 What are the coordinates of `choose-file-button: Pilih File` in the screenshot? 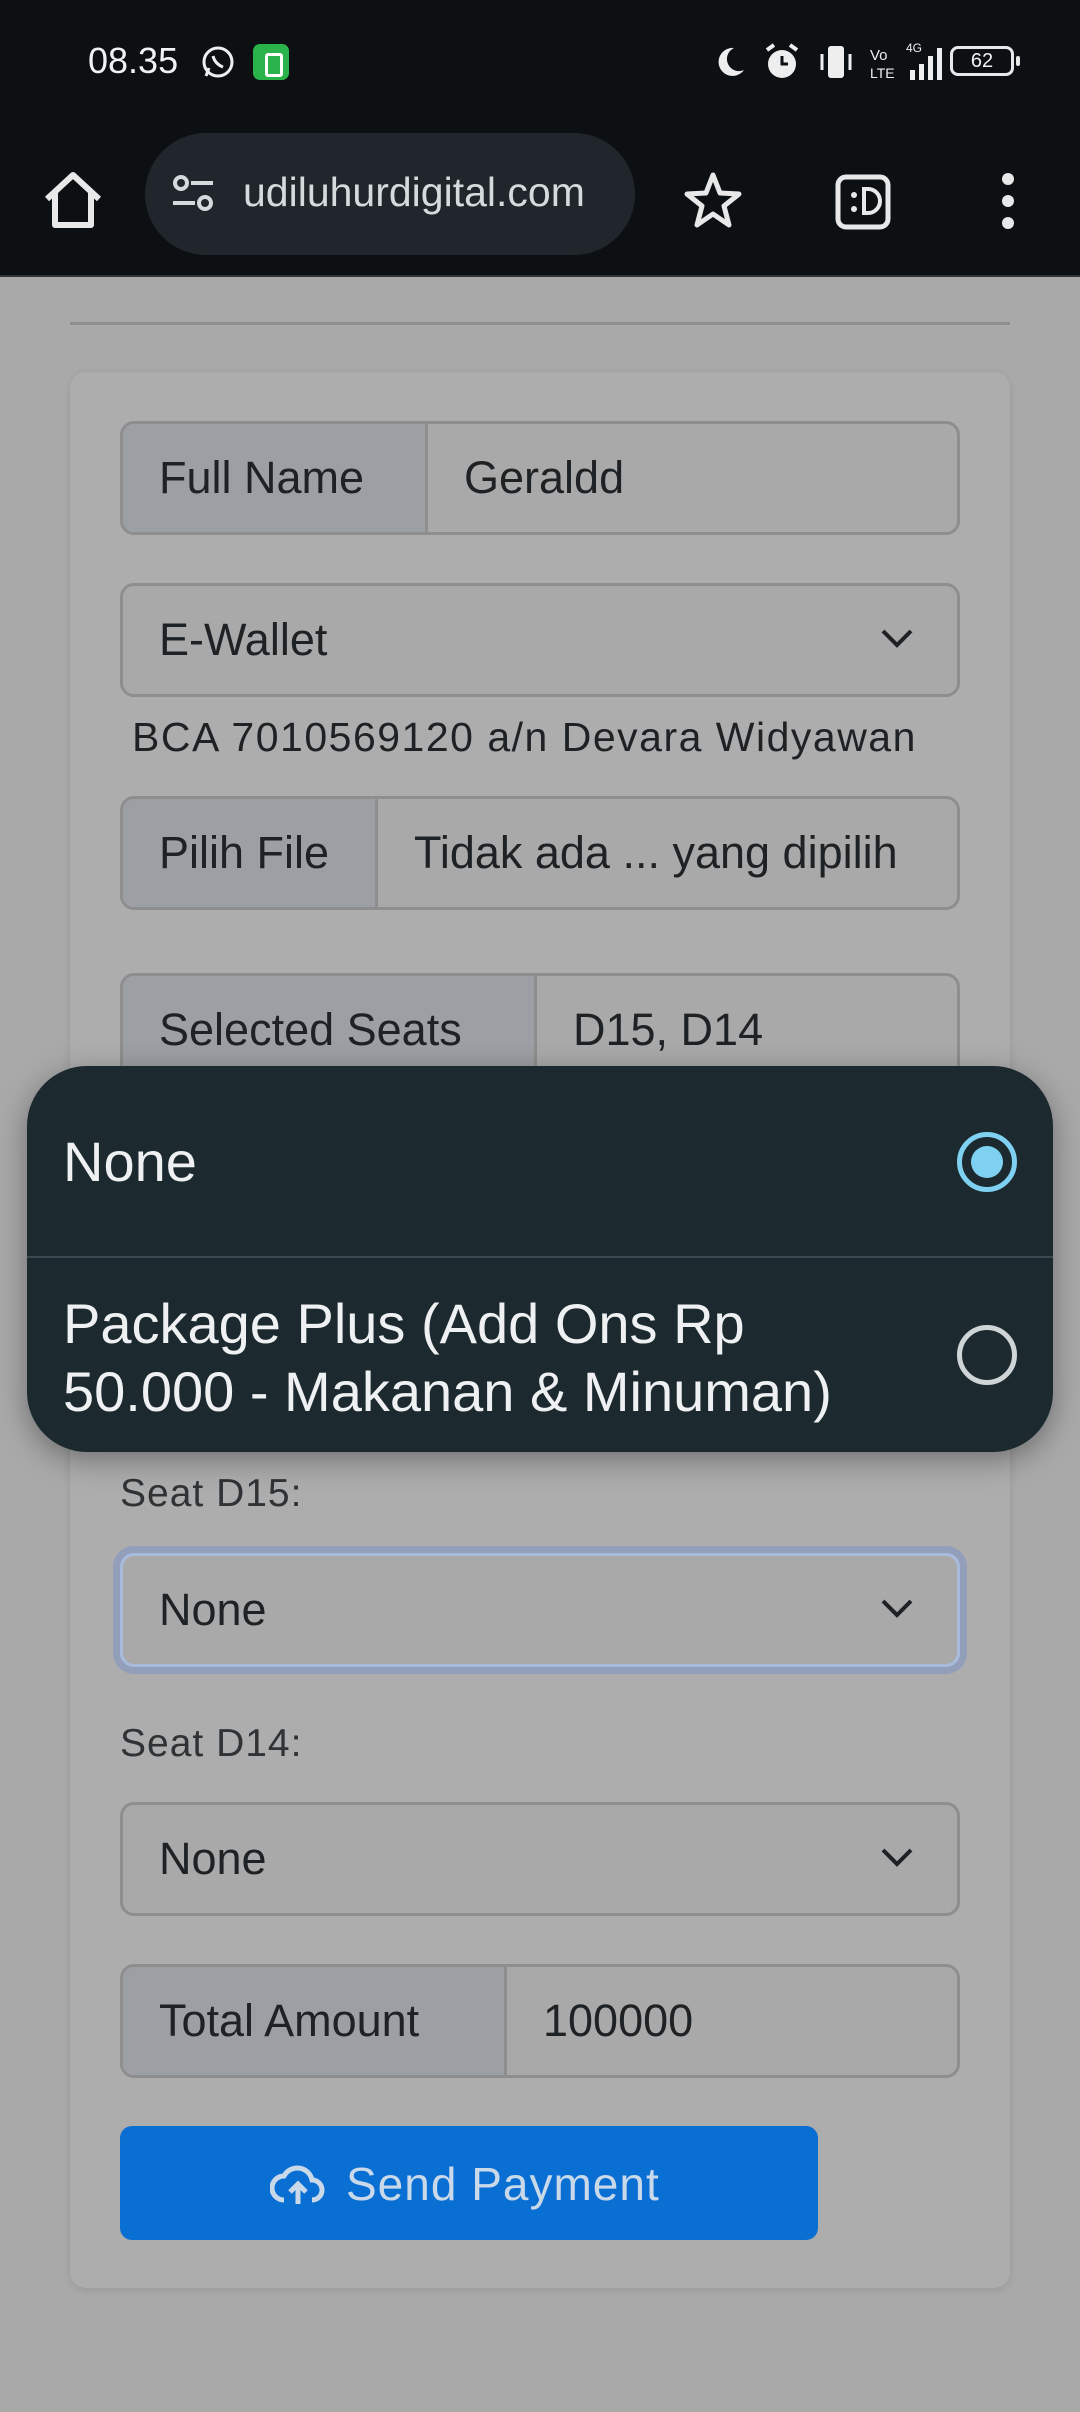 It's located at (250, 853).